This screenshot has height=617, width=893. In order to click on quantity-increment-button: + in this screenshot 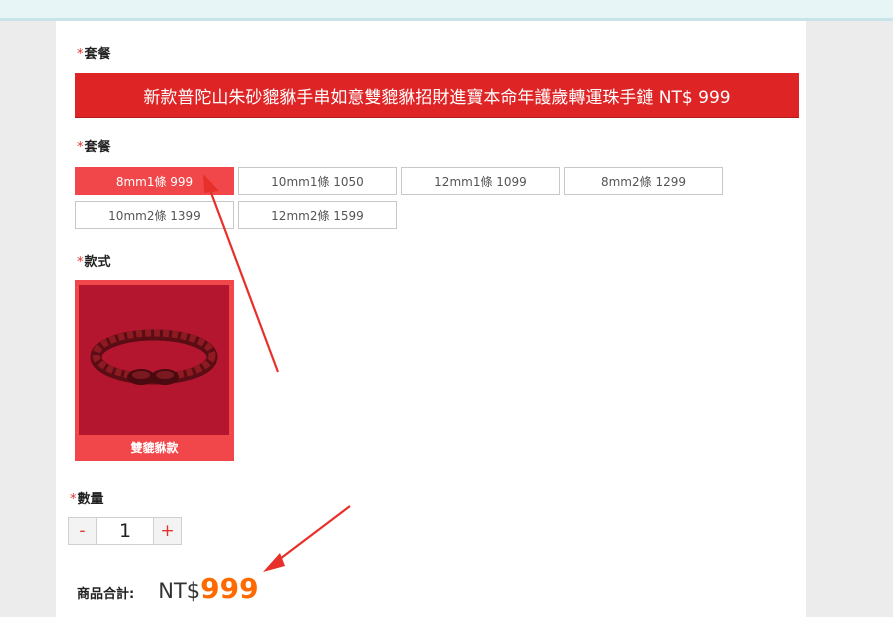, I will do `click(167, 531)`.